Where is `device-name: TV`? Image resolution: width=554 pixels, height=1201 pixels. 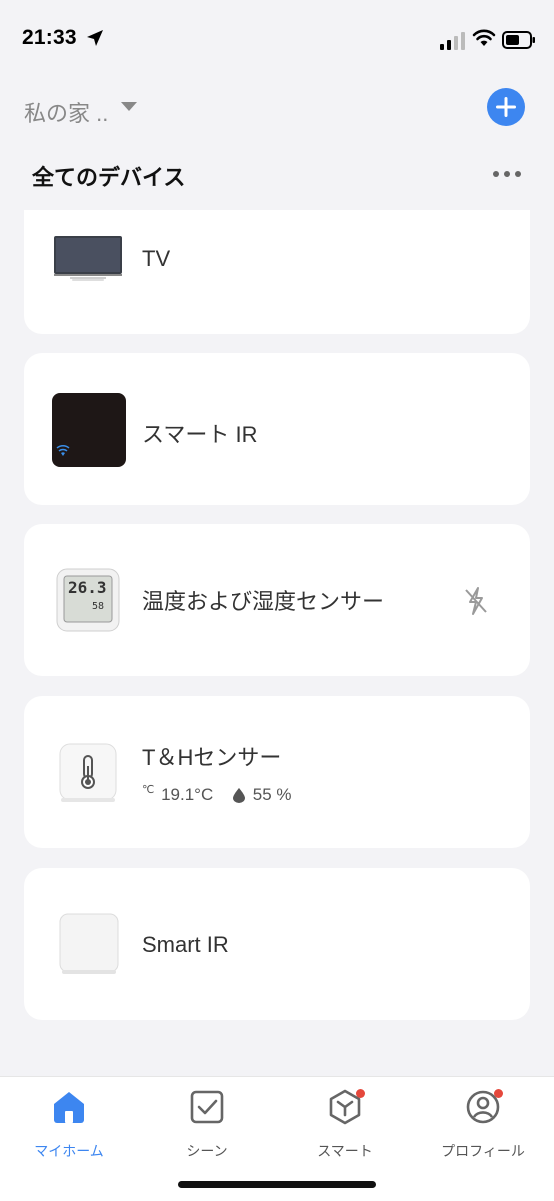 device-name: TV is located at coordinates (156, 258).